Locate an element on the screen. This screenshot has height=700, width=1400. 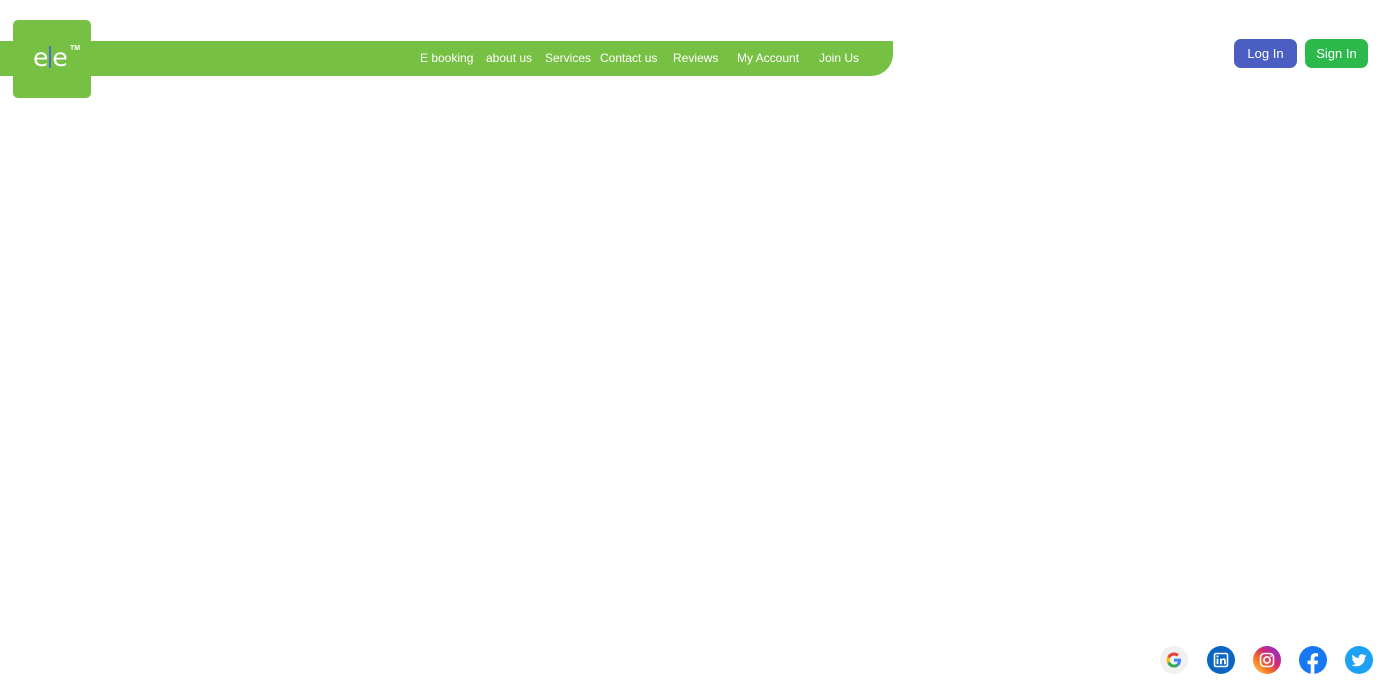
facebook-icon is located at coordinates (1313, 660).